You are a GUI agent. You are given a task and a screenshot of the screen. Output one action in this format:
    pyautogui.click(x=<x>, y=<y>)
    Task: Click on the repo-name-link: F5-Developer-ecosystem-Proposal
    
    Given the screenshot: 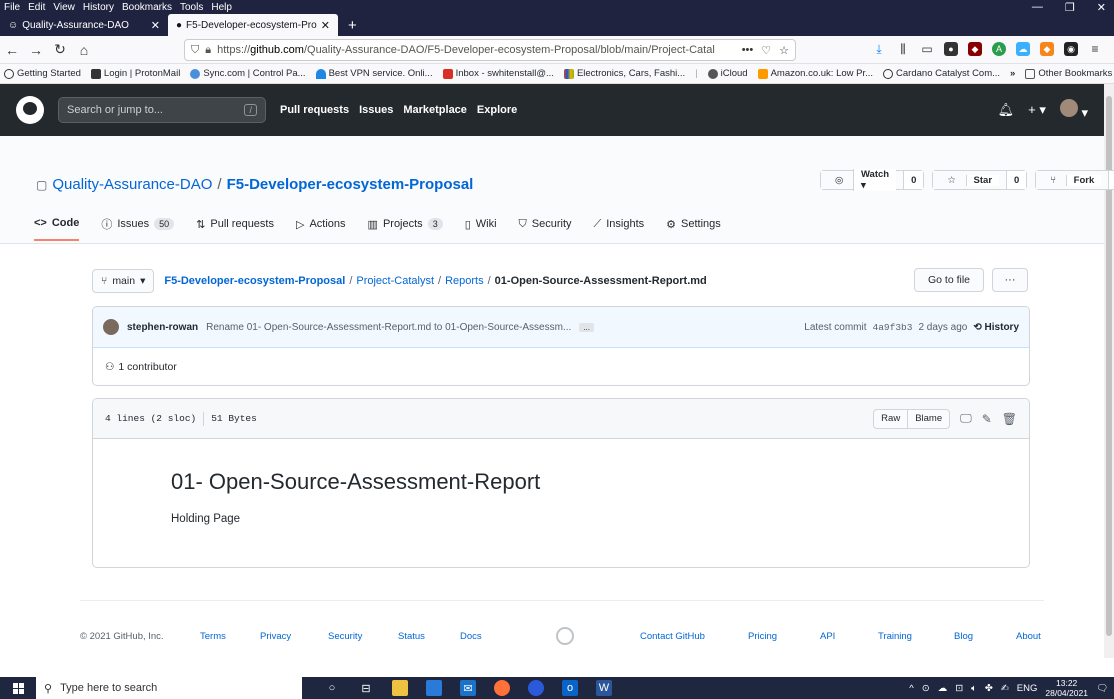 What is the action you would take?
    pyautogui.click(x=350, y=184)
    